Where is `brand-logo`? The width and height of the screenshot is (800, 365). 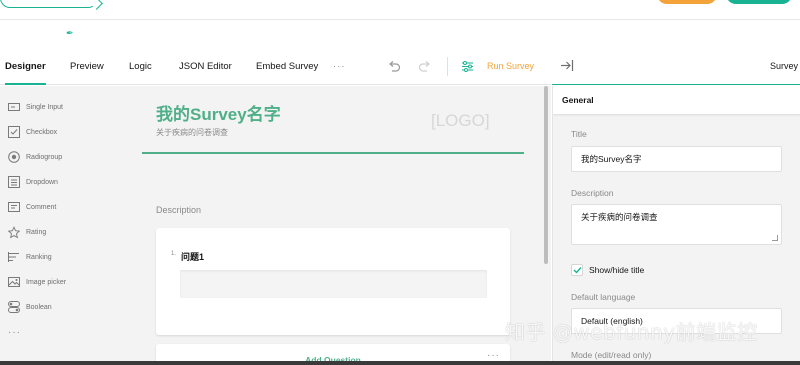 brand-logo is located at coordinates (49, 4).